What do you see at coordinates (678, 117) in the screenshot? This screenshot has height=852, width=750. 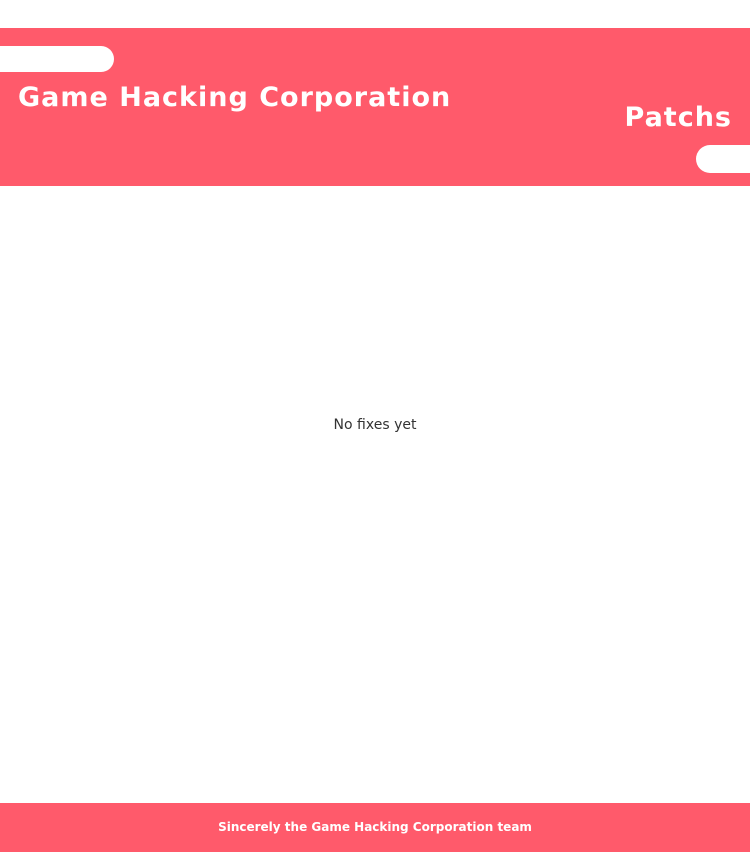 I see `page-title: Patchs` at bounding box center [678, 117].